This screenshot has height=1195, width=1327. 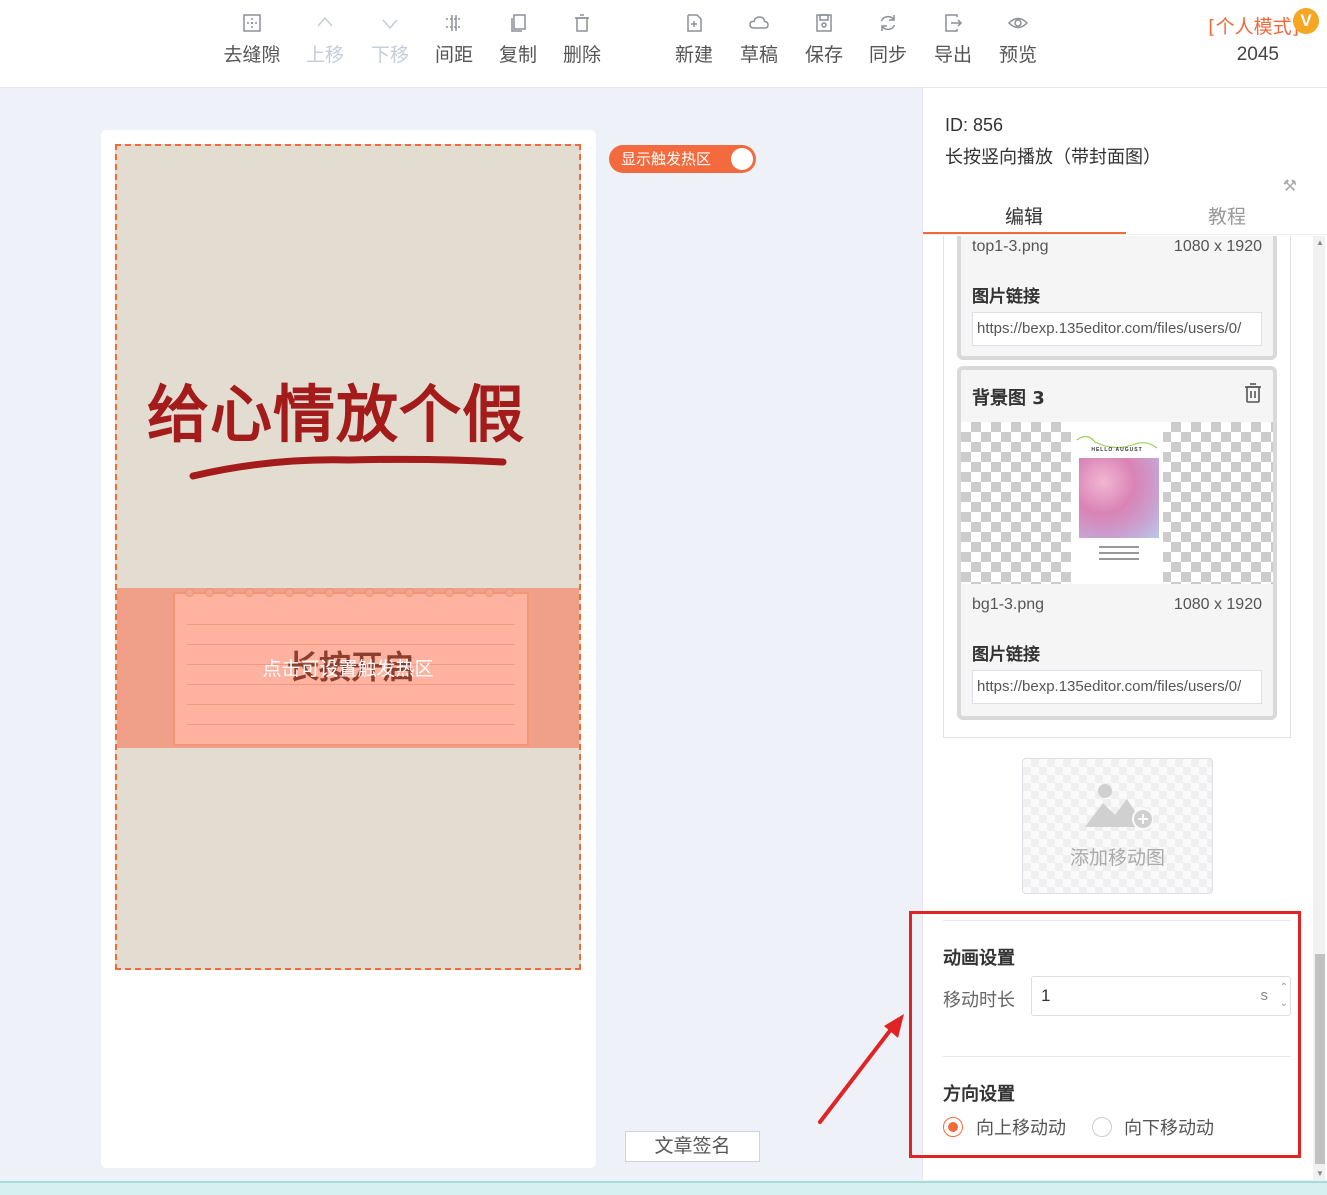 What do you see at coordinates (758, 55) in the screenshot?
I see `draft-label: 草稿` at bounding box center [758, 55].